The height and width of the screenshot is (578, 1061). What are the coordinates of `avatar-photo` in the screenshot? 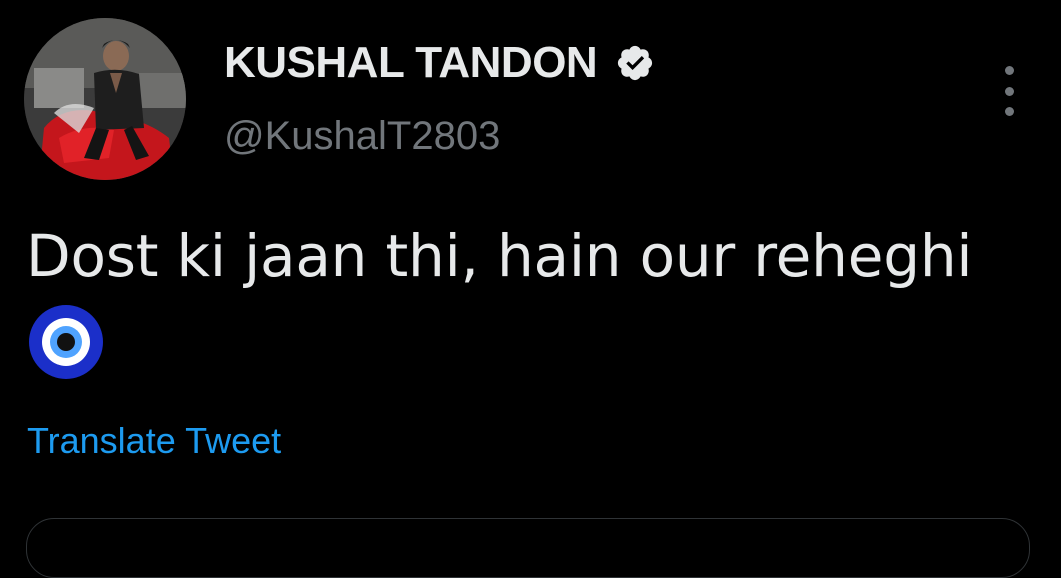 It's located at (105, 99).